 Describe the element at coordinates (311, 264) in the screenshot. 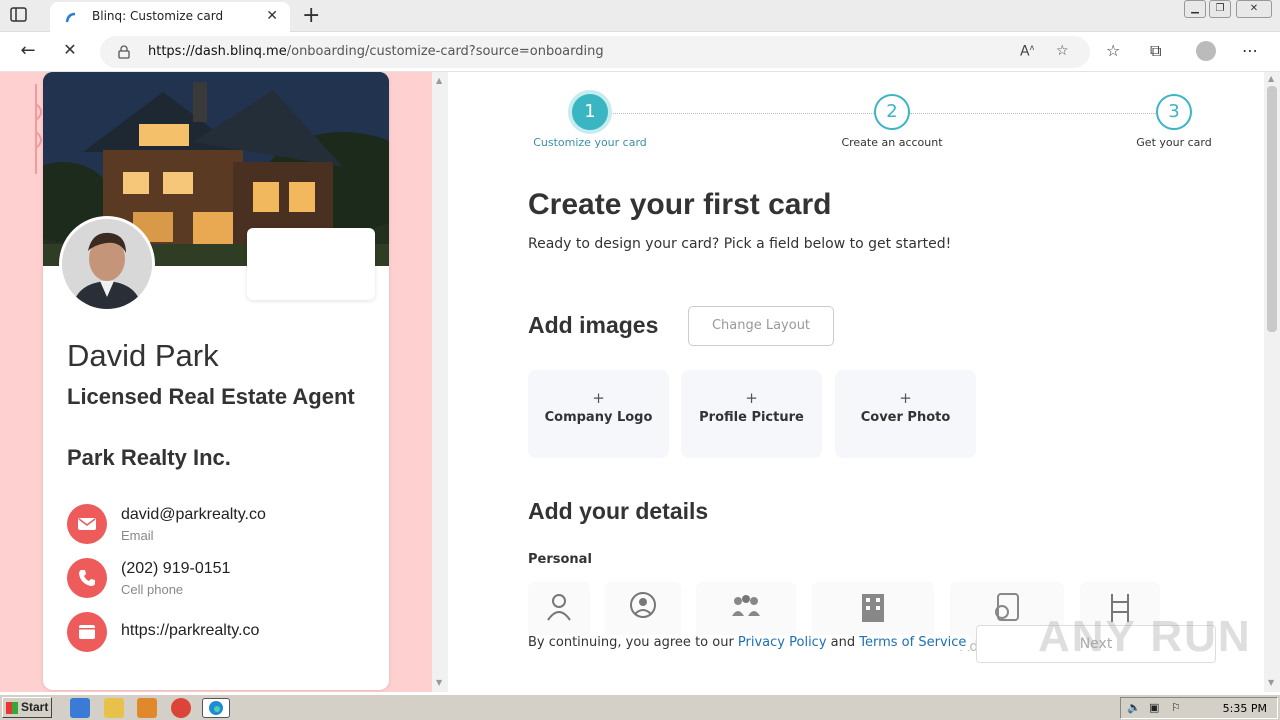

I see `company-logo-slot` at that location.